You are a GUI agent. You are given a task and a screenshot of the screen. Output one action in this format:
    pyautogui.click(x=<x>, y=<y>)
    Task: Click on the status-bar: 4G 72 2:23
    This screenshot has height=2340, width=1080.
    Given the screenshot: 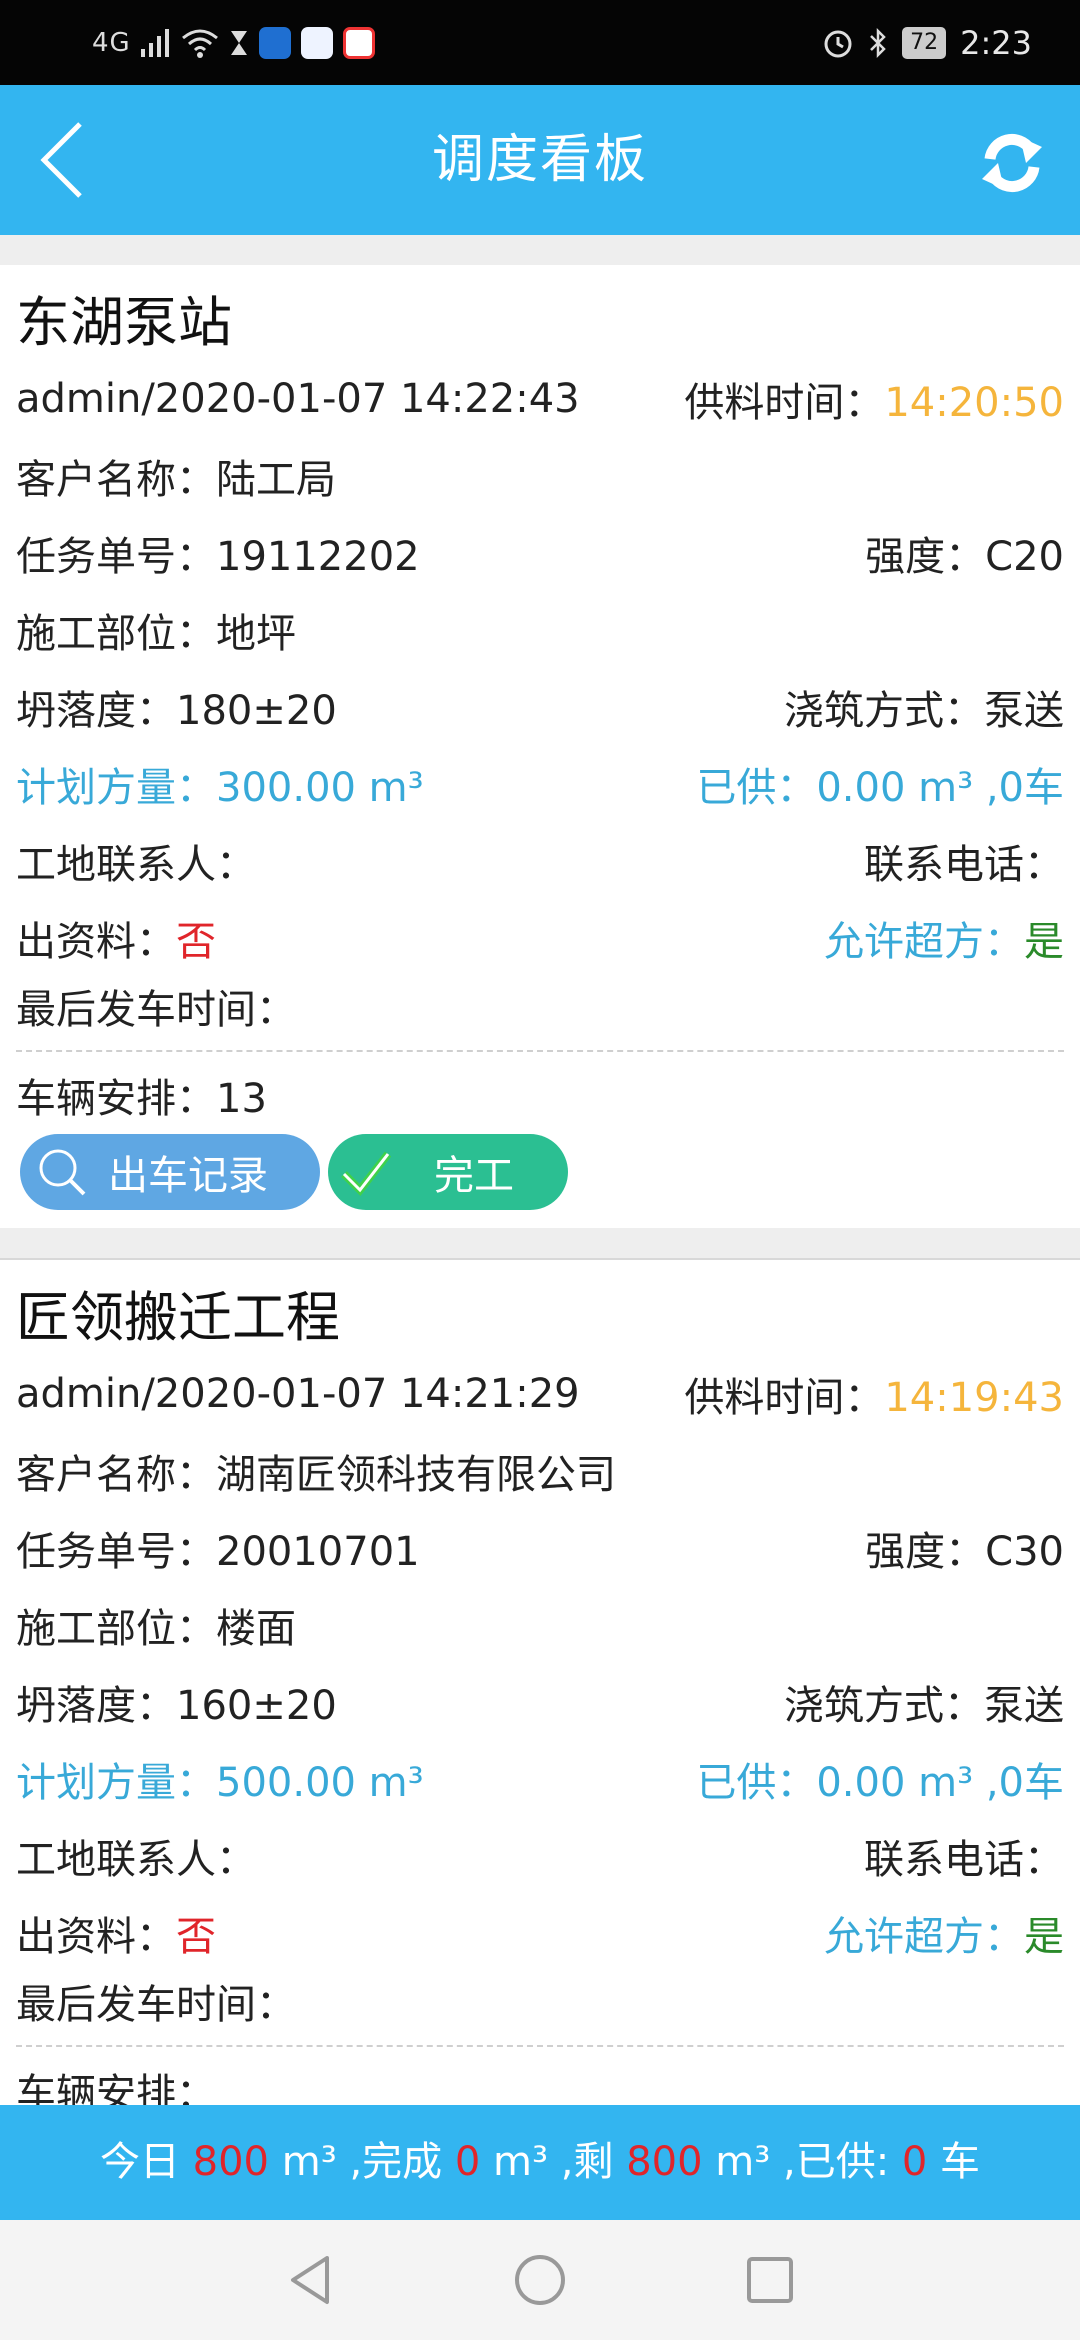 What is the action you would take?
    pyautogui.click(x=540, y=42)
    